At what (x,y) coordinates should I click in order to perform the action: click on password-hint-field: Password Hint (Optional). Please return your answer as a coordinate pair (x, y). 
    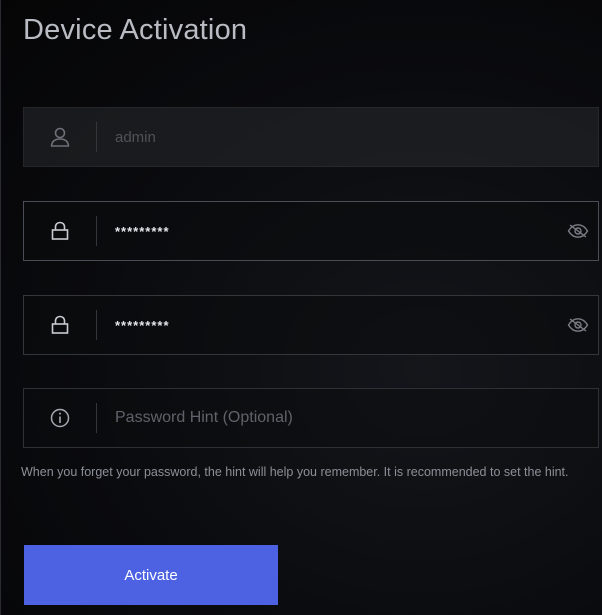
    Looking at the image, I should click on (311, 418).